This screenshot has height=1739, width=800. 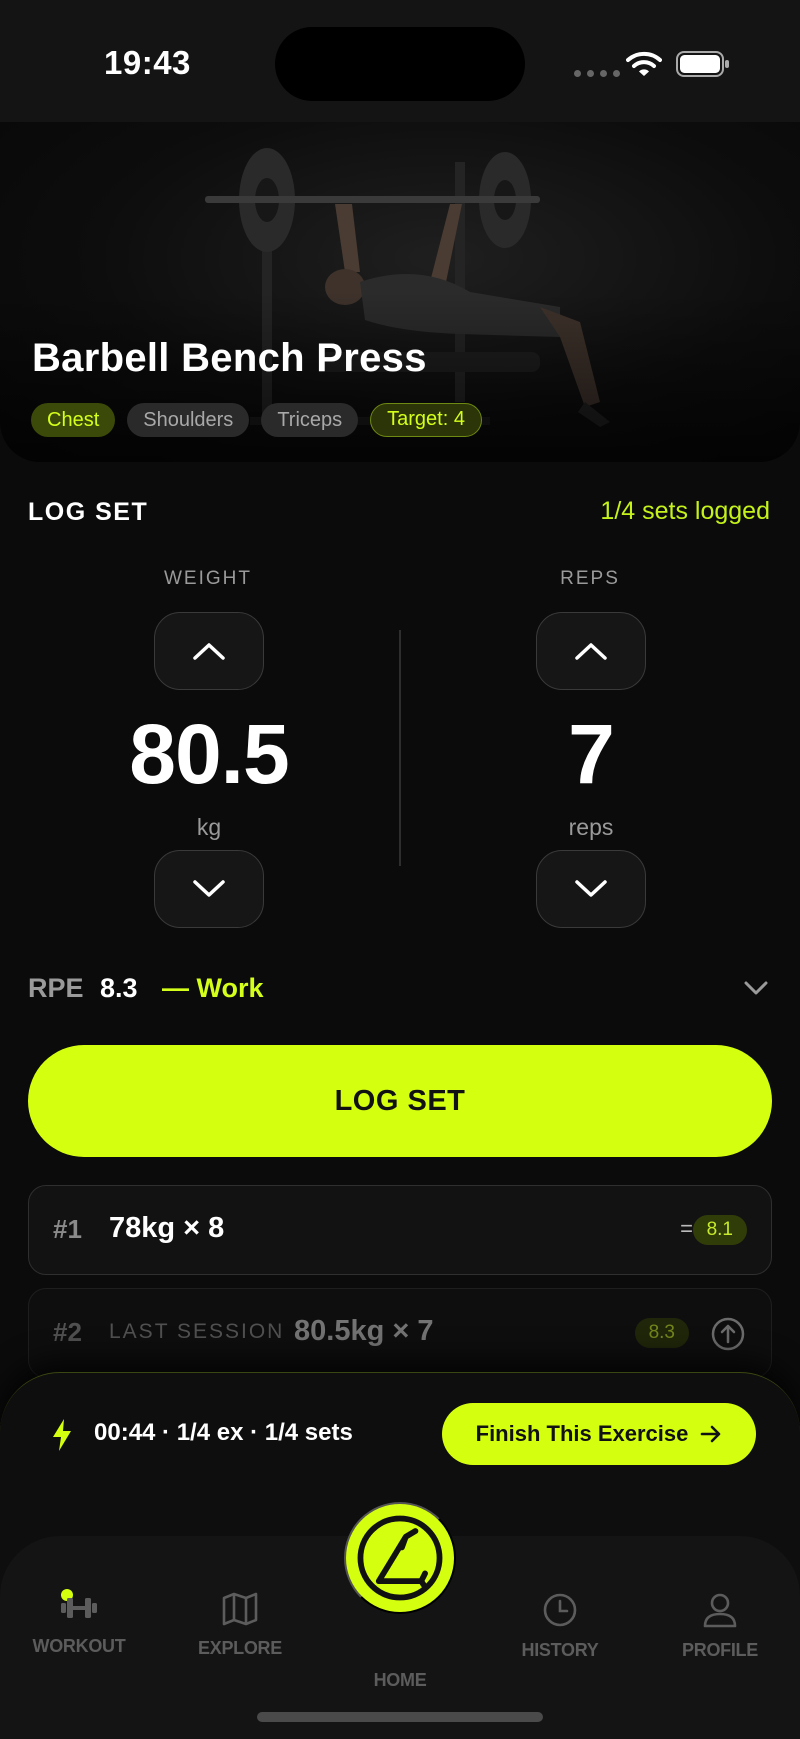 I want to click on tab-profile: PROFILE, so click(x=720, y=1626).